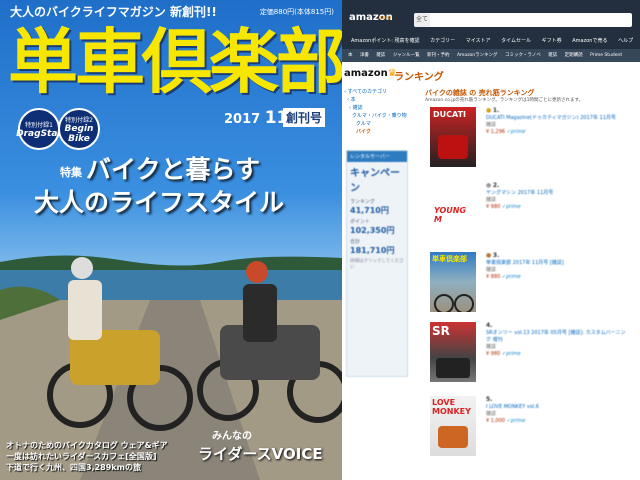  I want to click on ad-card-label: ランキング, so click(362, 202).